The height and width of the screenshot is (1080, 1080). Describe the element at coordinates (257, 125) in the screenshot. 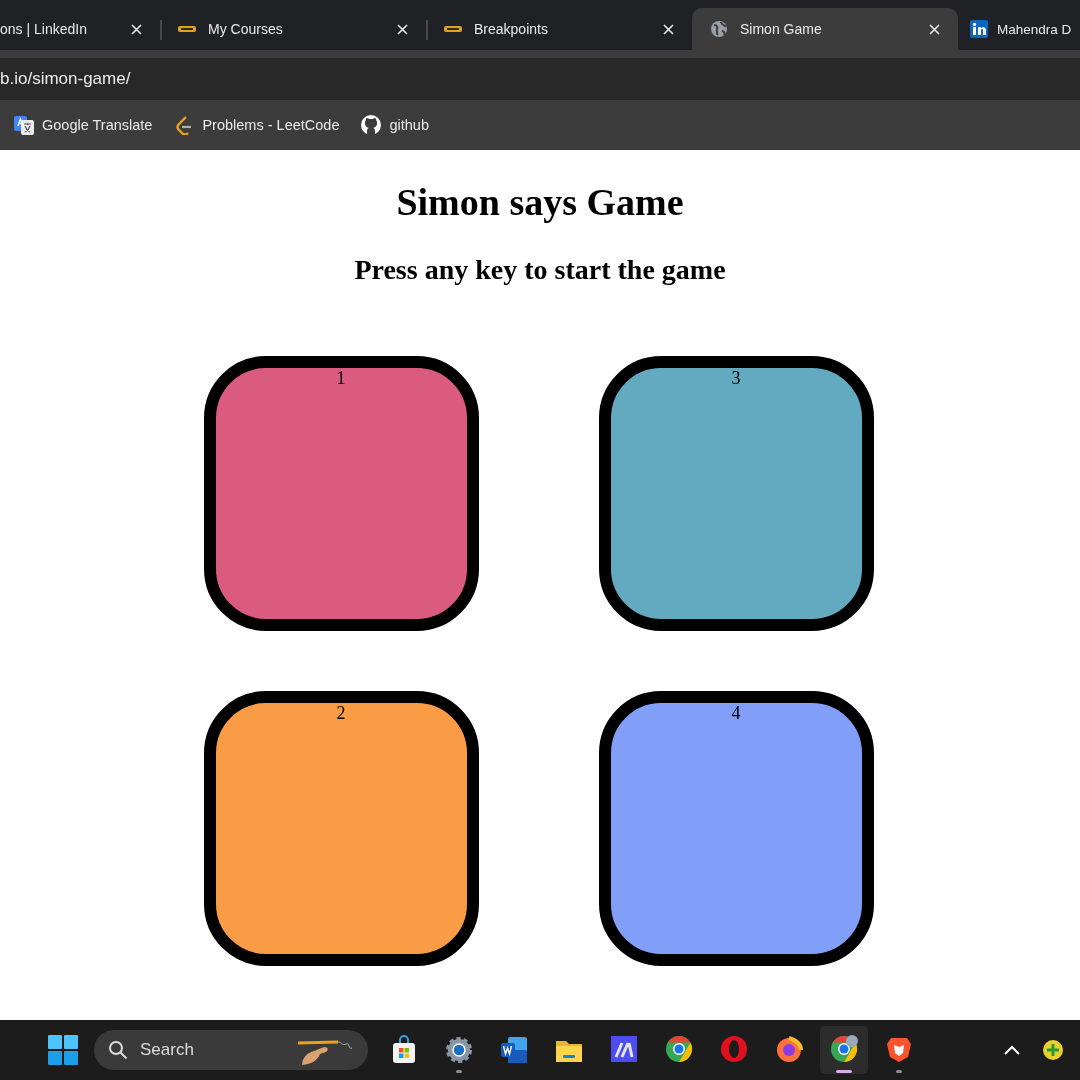

I see `bookmark: Problems - LeetCode` at that location.